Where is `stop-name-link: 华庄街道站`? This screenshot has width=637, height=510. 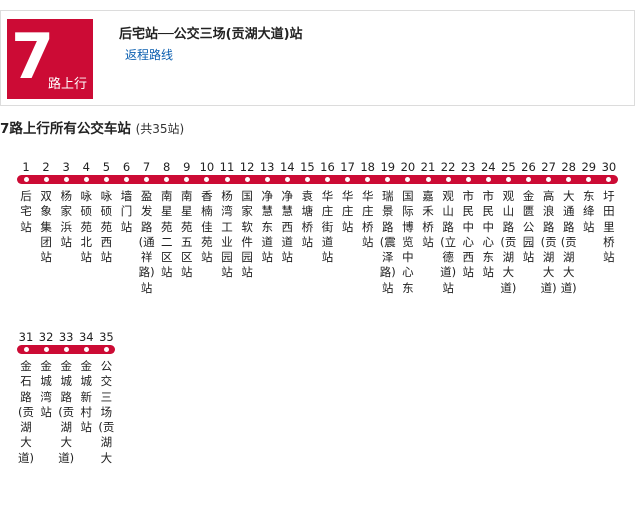 stop-name-link: 华庄街道站 is located at coordinates (328, 227).